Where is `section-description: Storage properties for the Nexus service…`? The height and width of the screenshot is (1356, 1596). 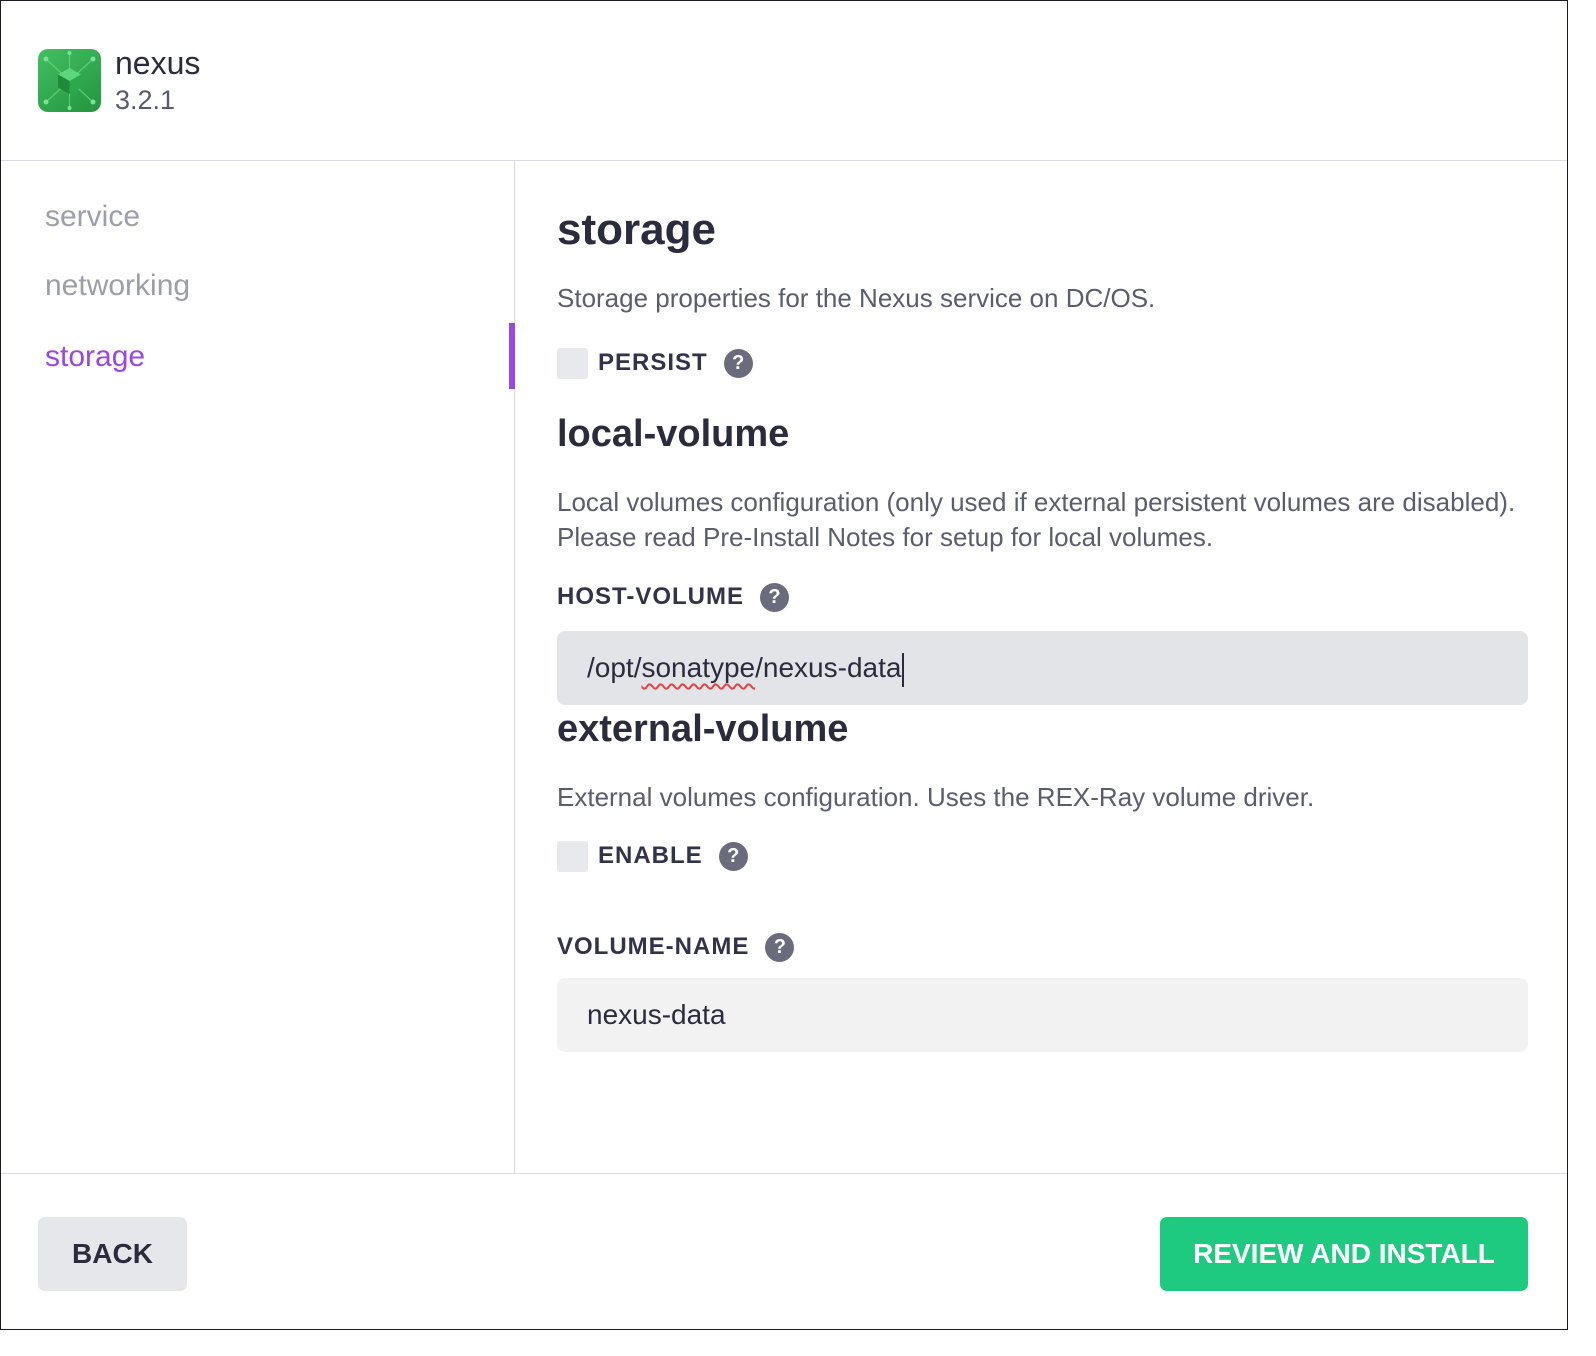 section-description: Storage properties for the Nexus service… is located at coordinates (856, 298).